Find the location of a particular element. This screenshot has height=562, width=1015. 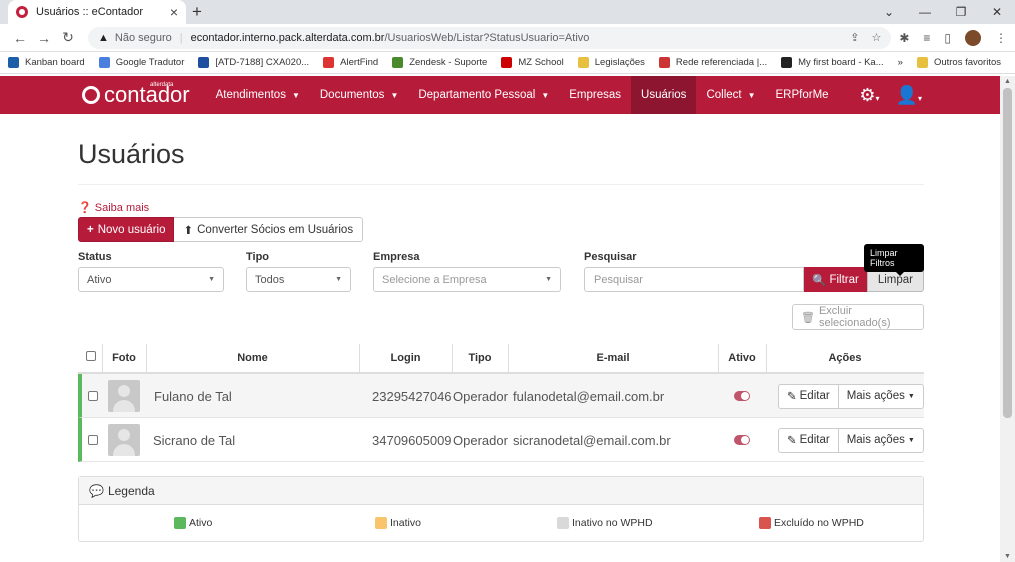

extensions-icon: ✱ is located at coordinates (904, 38).